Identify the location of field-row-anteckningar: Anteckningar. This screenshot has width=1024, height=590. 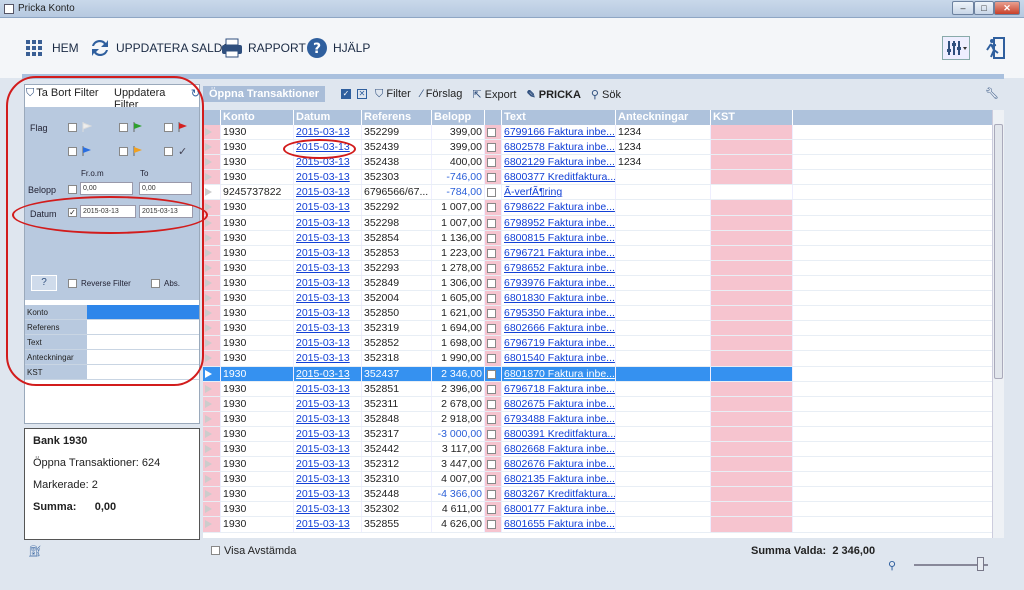
(112, 357).